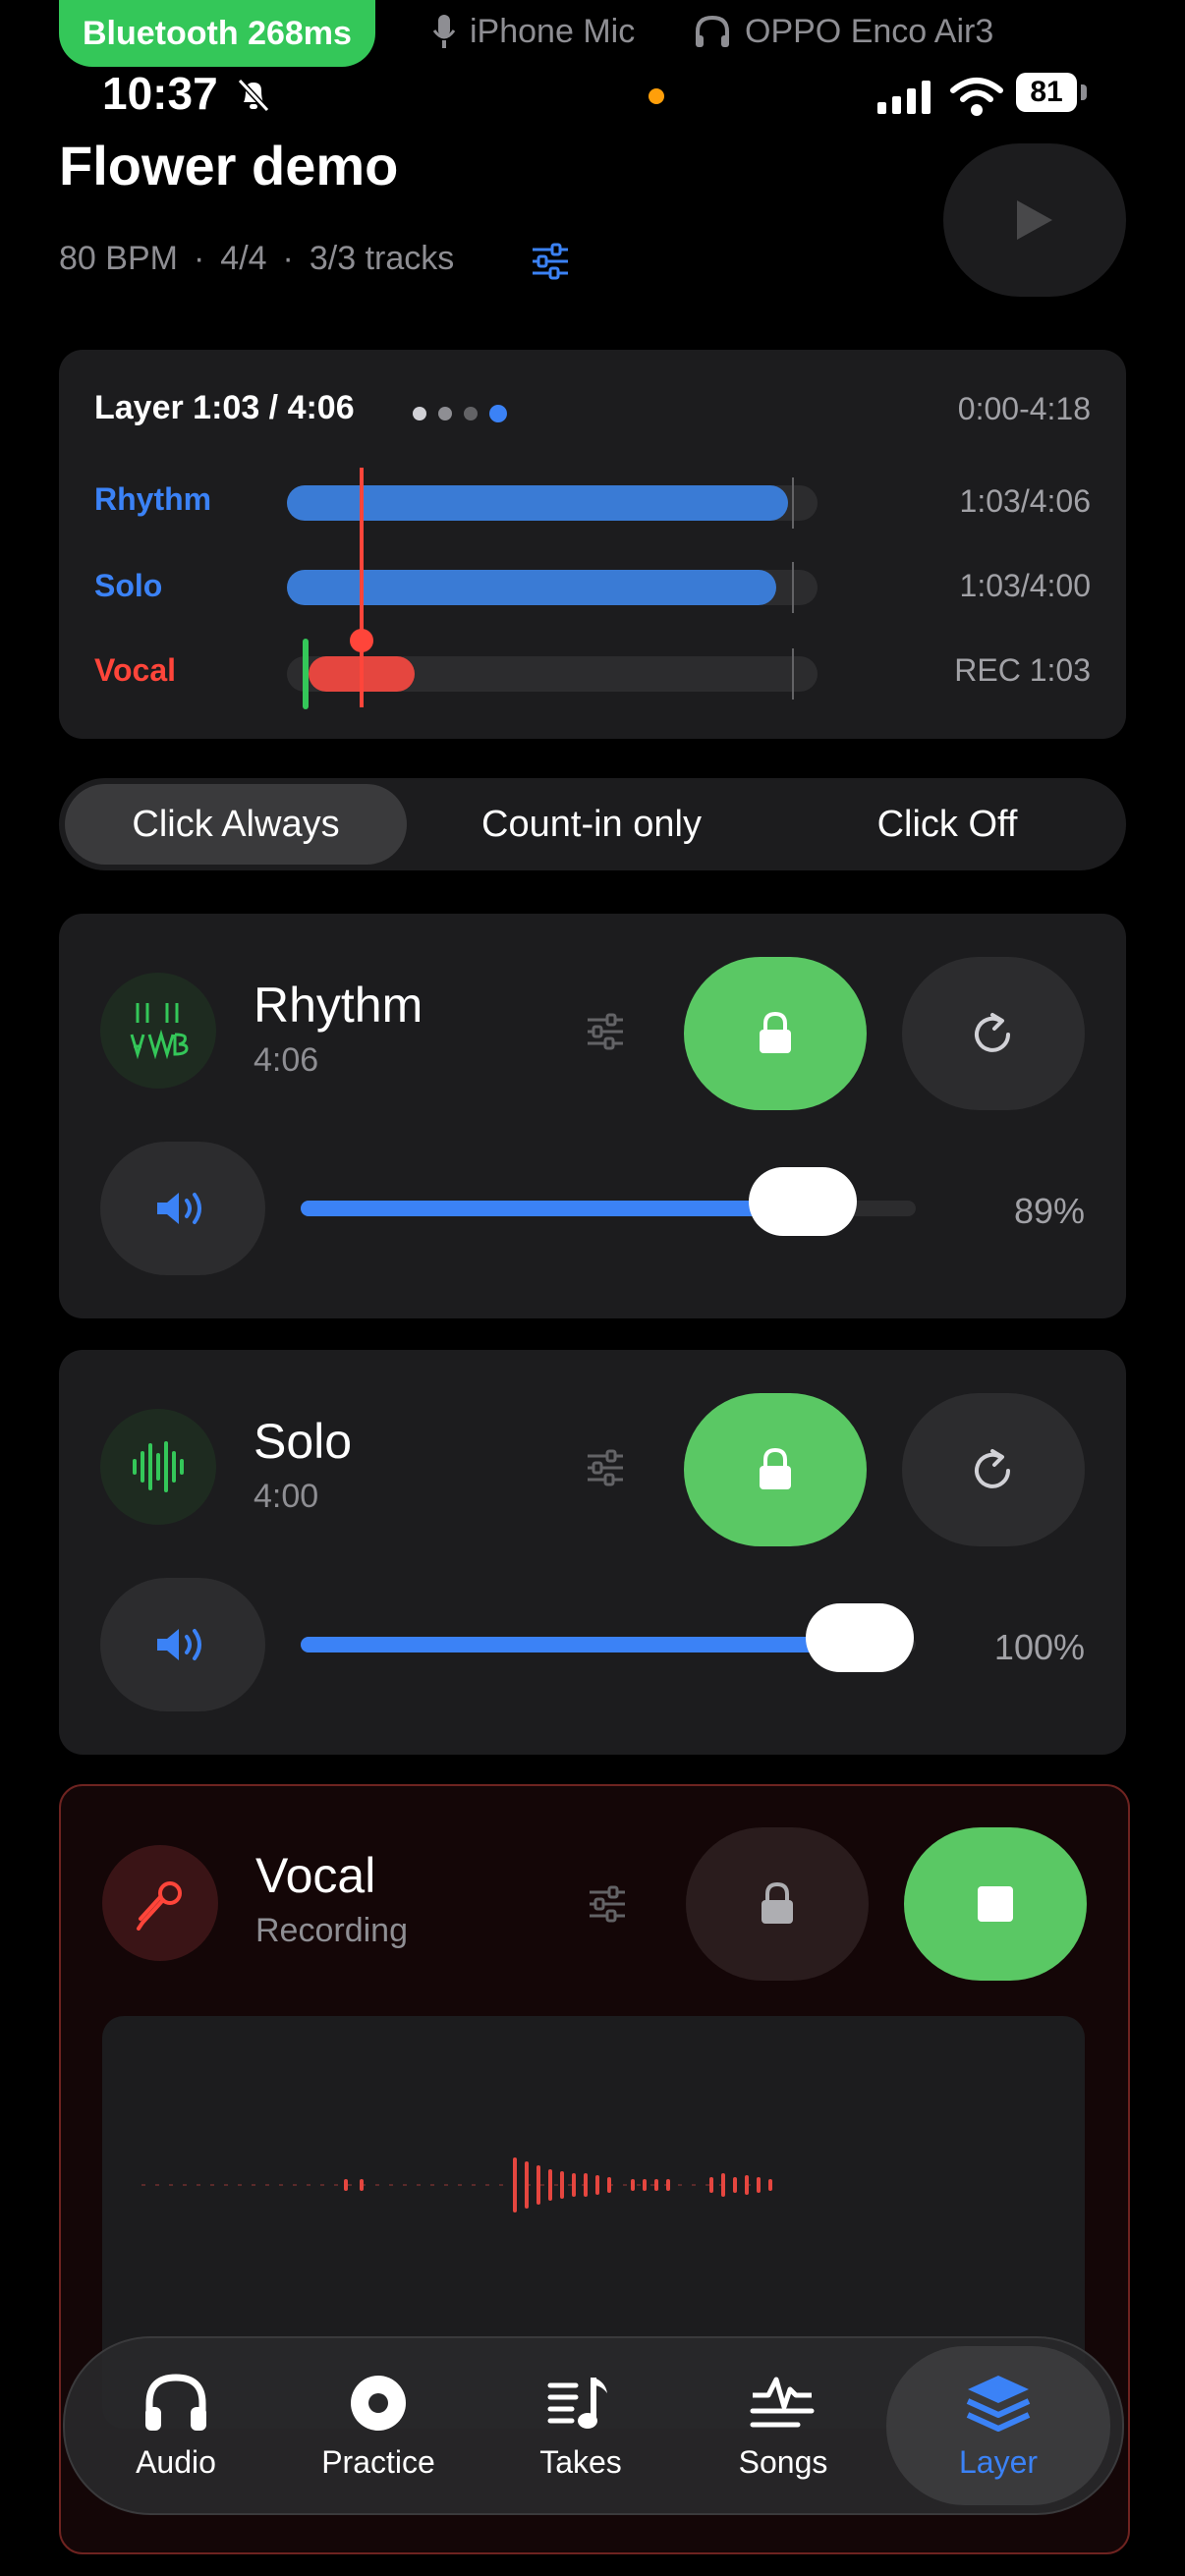 The height and width of the screenshot is (2576, 1185). I want to click on latency-badge: Bluetooth 268ms, so click(217, 33).